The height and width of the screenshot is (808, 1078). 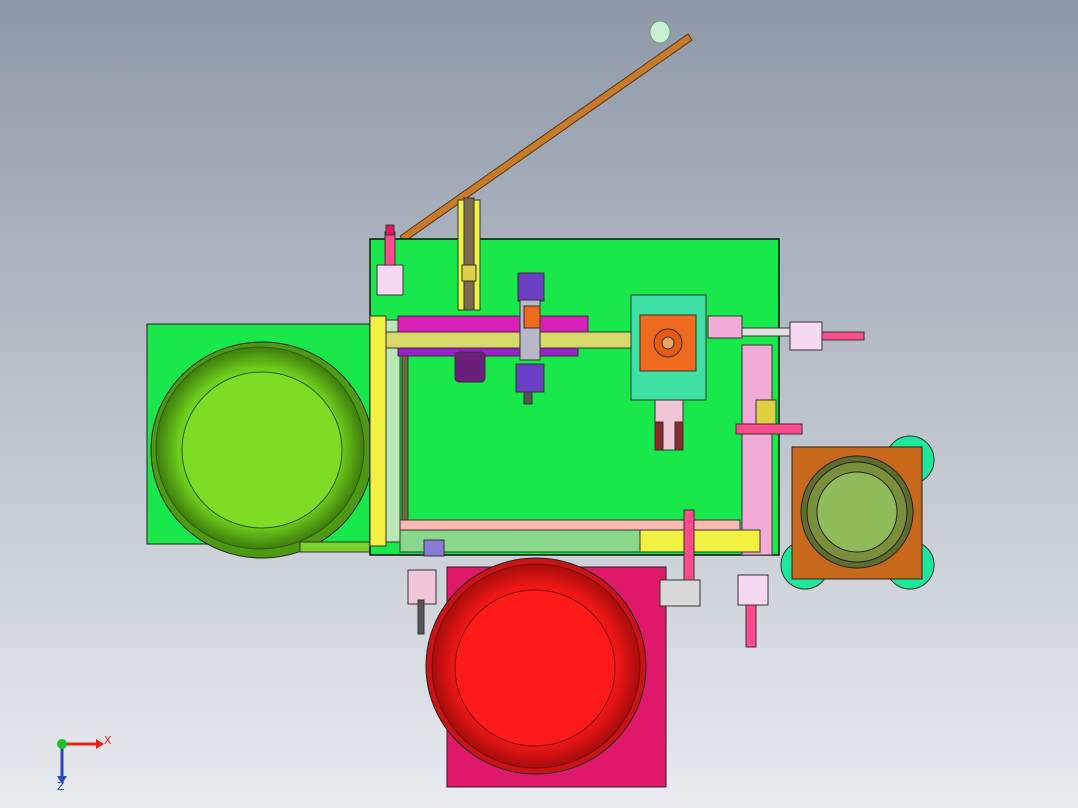 What do you see at coordinates (61, 786) in the screenshot?
I see `z-axis-label: Z` at bounding box center [61, 786].